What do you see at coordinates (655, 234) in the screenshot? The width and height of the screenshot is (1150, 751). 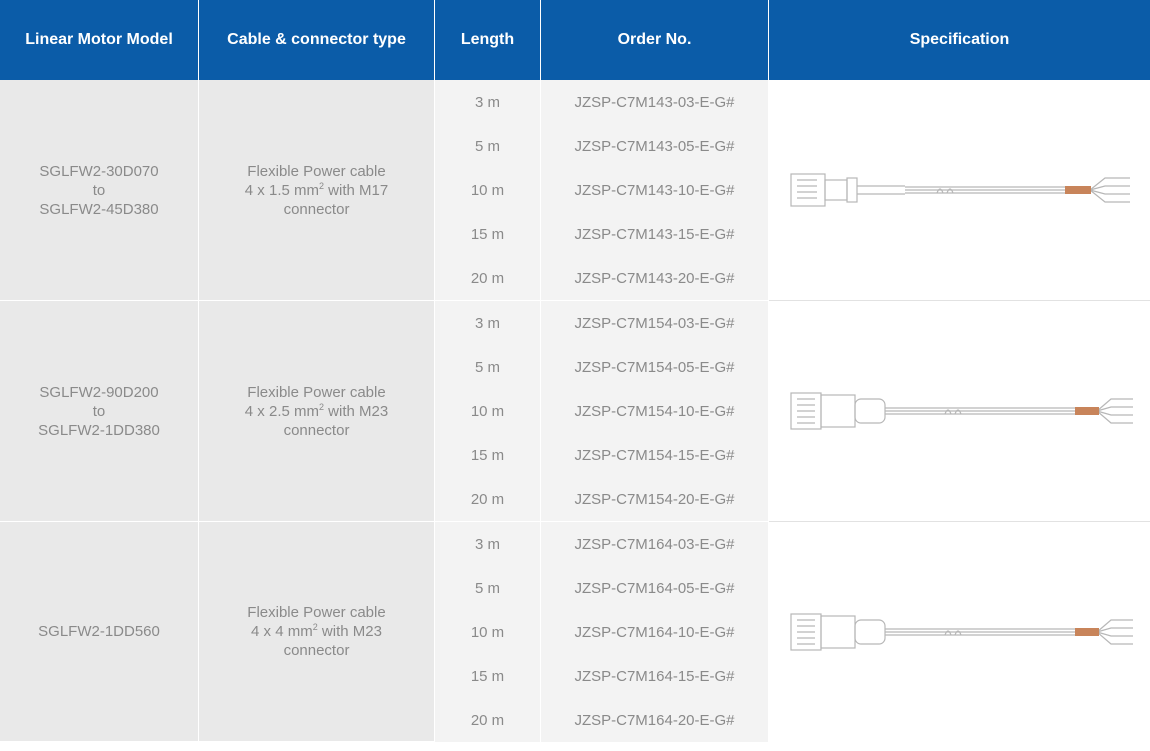 I see `order-no-cell: JZSP-C7M143-15-E-G#` at bounding box center [655, 234].